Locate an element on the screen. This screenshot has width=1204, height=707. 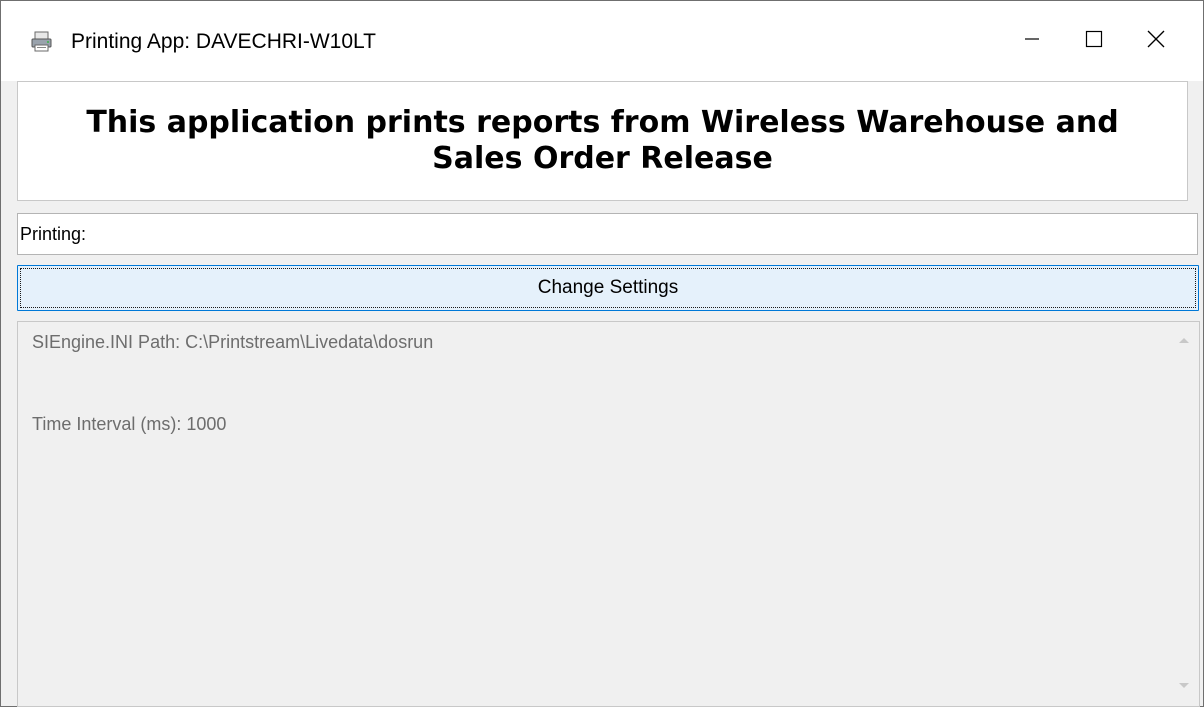
maximize-icon is located at coordinates (1094, 41).